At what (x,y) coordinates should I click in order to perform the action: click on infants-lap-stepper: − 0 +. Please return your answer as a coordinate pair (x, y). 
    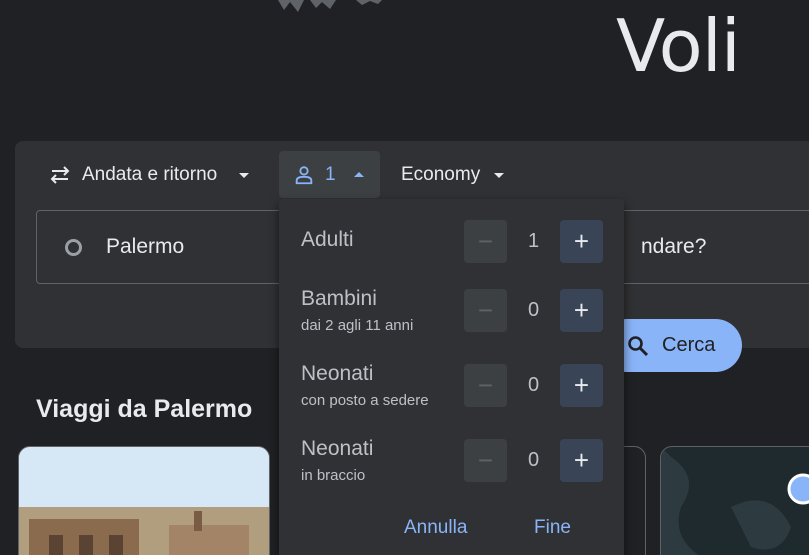
    Looking at the image, I should click on (533, 460).